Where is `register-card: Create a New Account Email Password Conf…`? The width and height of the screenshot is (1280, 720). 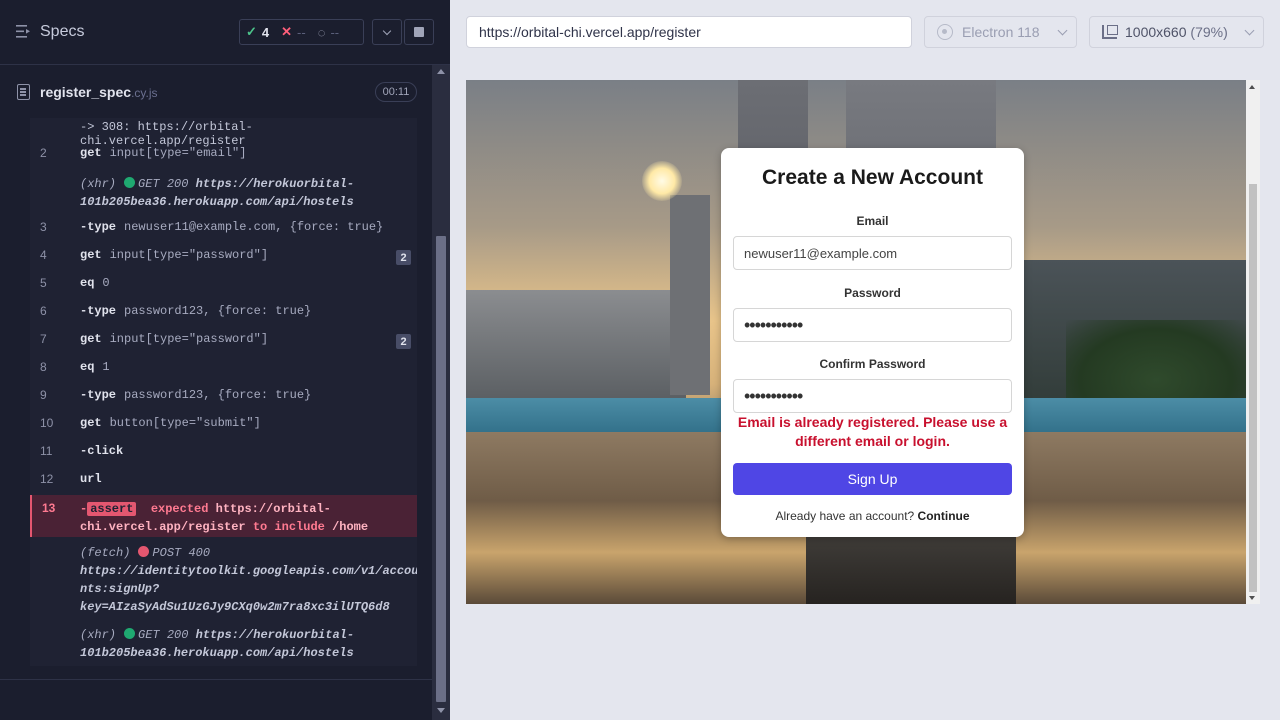
register-card: Create a New Account Email Password Conf… is located at coordinates (872, 342).